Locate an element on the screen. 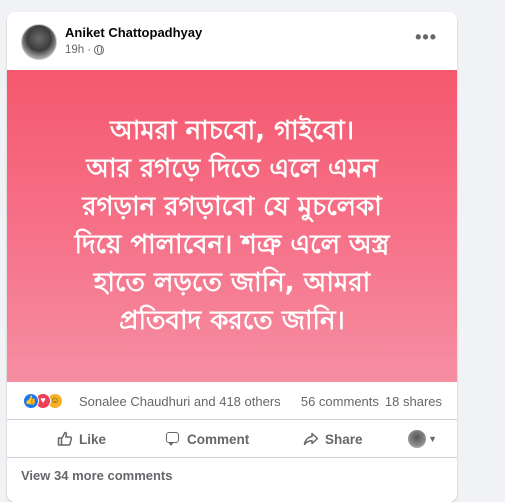 The width and height of the screenshot is (505, 502). like-reaction-icon: 👍 is located at coordinates (31, 401).